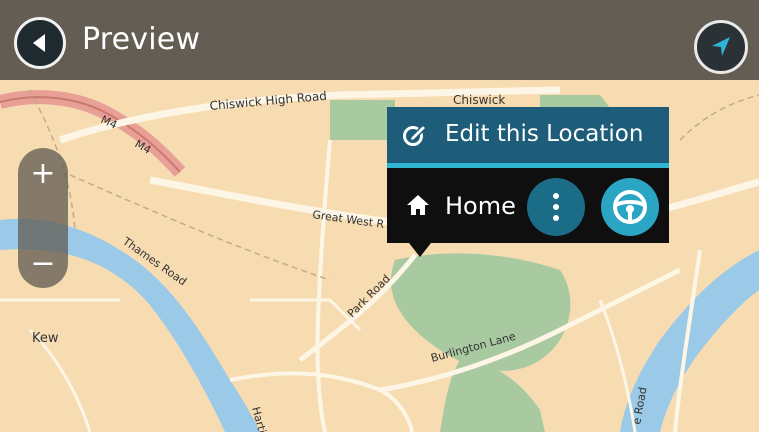  What do you see at coordinates (415, 134) in the screenshot?
I see `edit-location-icon` at bounding box center [415, 134].